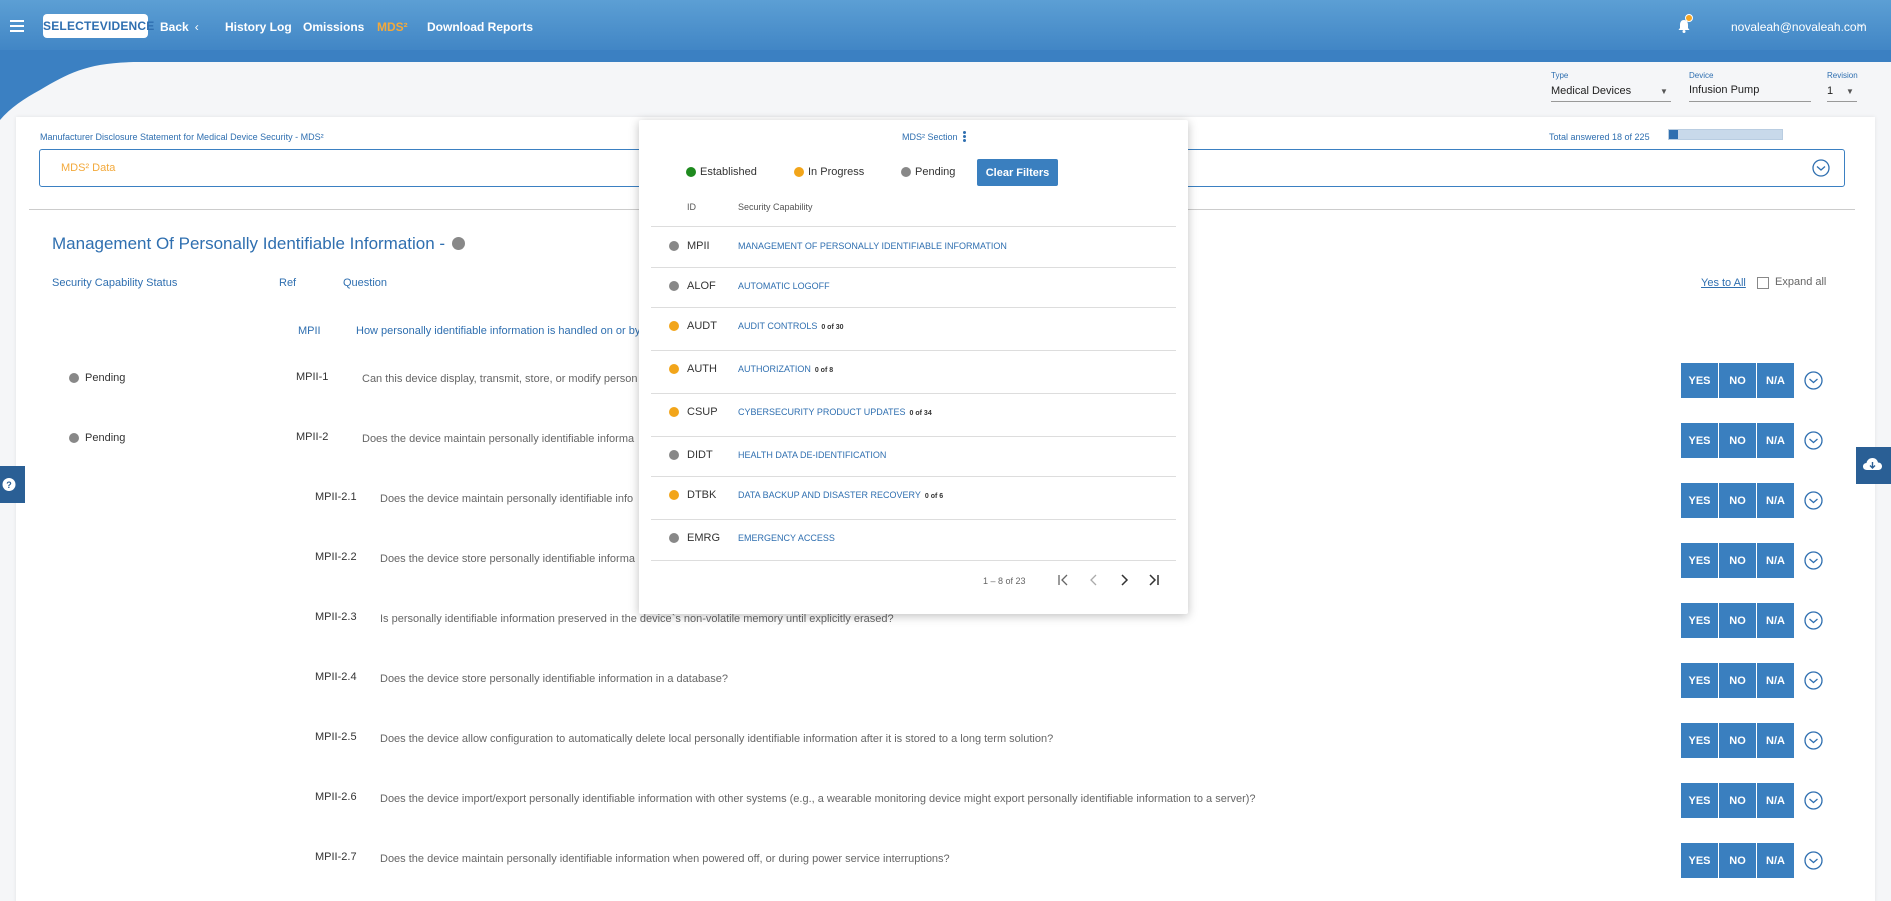 This screenshot has width=1891, height=901. What do you see at coordinates (840, 495) in the screenshot?
I see `capability-link: DATA BACKUP AND DISASTER RECOVERY 0 of 6` at bounding box center [840, 495].